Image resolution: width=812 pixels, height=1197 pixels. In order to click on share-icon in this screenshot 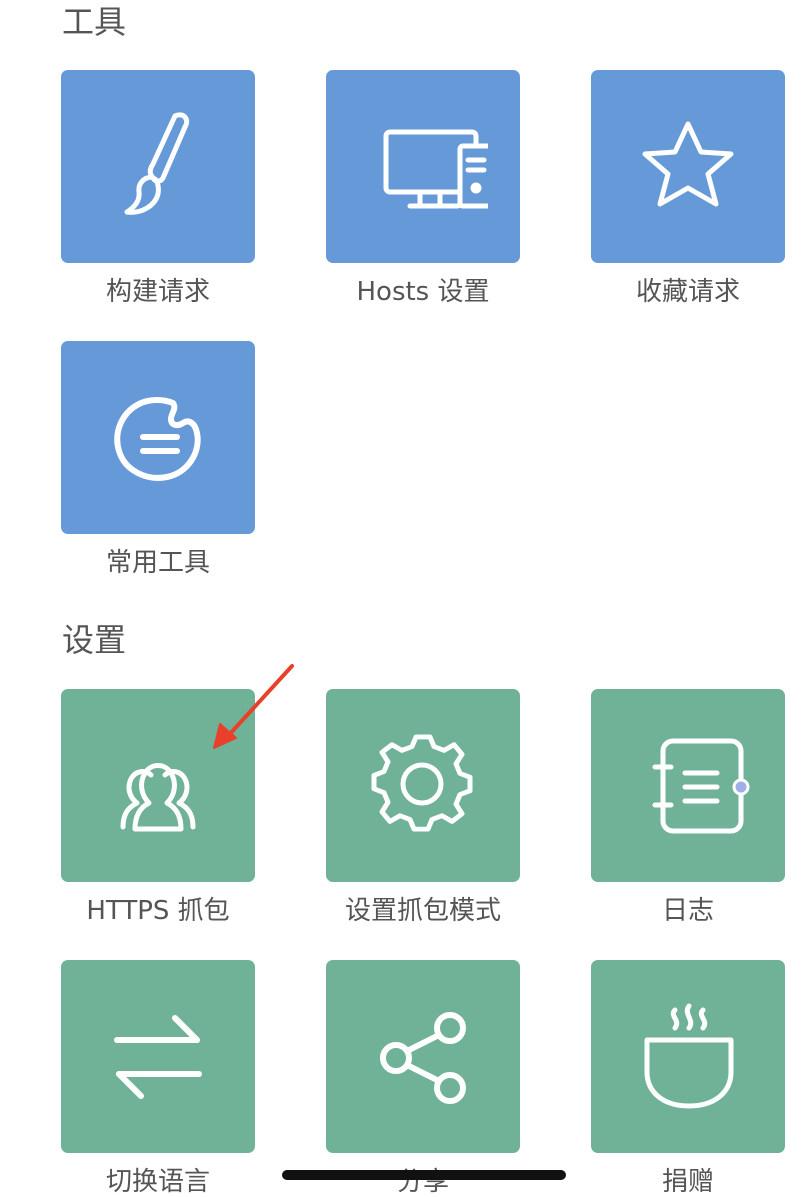, I will do `click(423, 1057)`.